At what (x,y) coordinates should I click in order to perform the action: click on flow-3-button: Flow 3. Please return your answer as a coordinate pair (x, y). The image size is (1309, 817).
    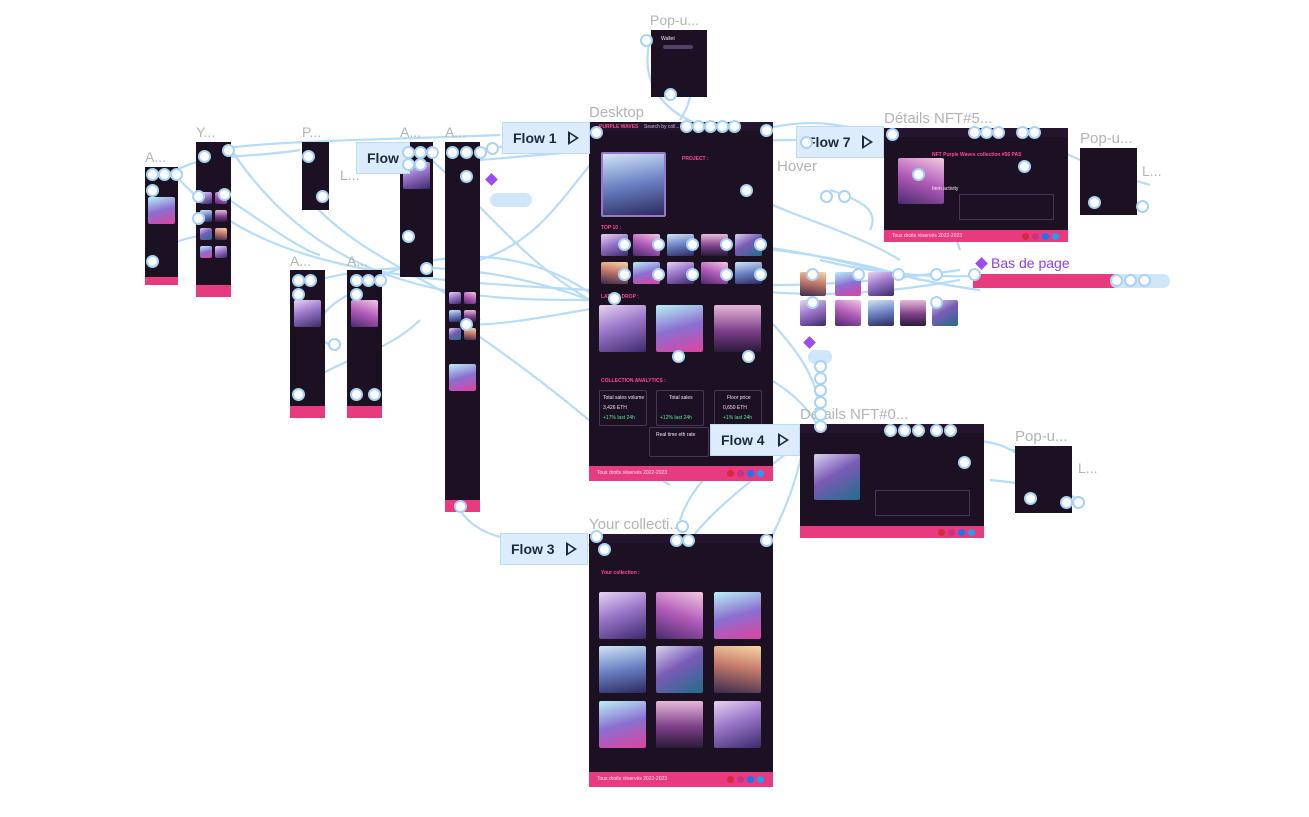
    Looking at the image, I should click on (544, 549).